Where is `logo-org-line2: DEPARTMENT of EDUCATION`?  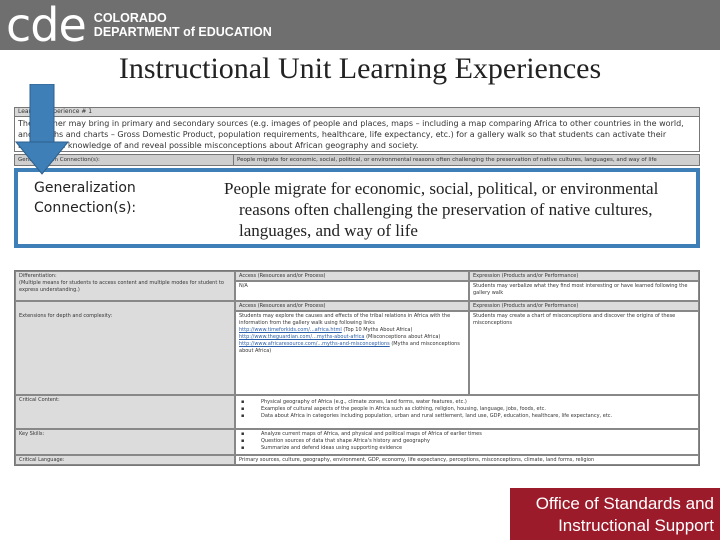
logo-org-line2: DEPARTMENT of EDUCATION is located at coordinates (182, 32).